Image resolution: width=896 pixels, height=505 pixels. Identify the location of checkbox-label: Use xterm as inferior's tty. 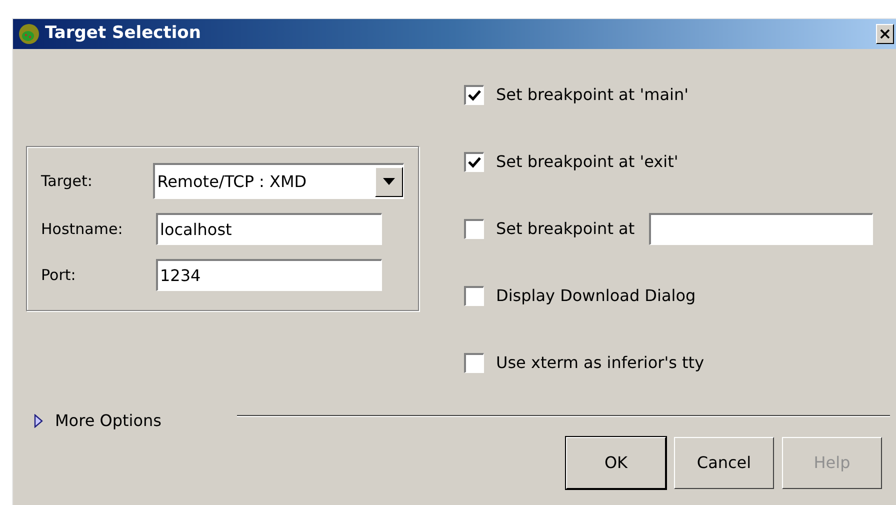
(600, 363).